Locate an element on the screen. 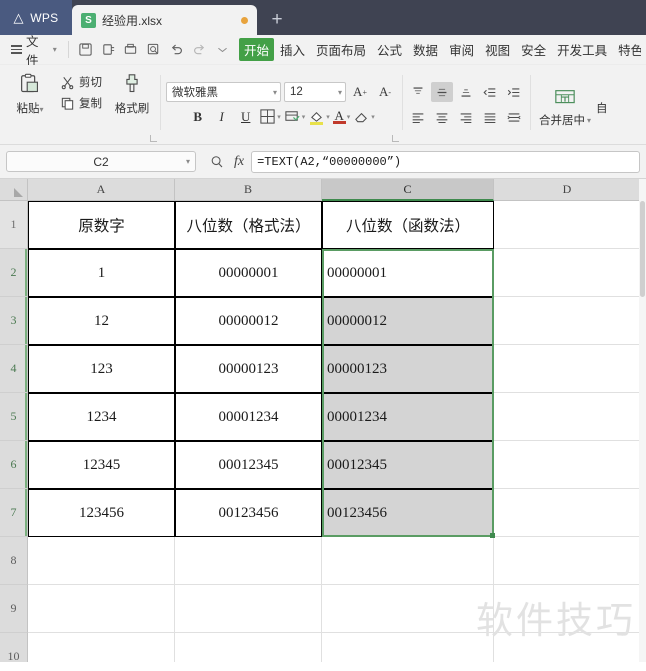  cell-c10 is located at coordinates (408, 647).